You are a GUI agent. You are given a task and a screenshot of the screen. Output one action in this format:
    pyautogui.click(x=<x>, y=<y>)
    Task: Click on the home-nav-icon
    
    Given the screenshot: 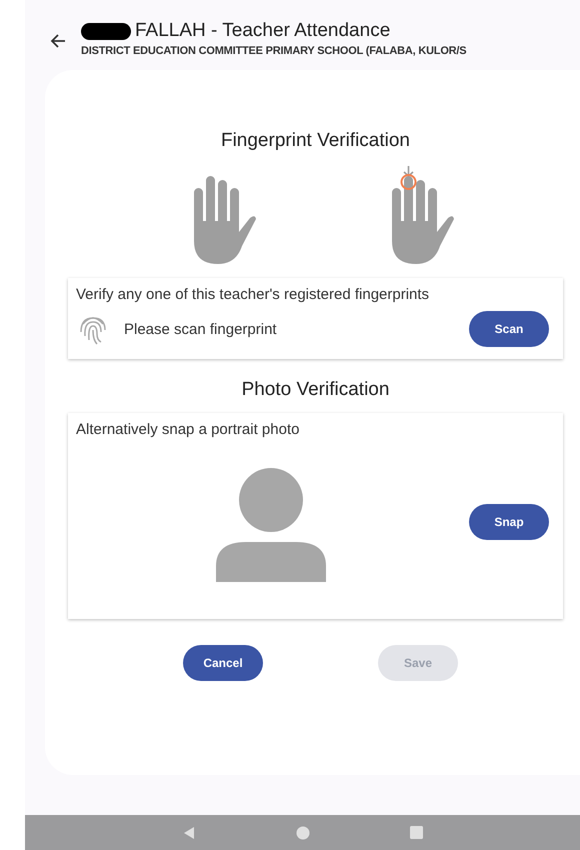 What is the action you would take?
    pyautogui.click(x=303, y=833)
    